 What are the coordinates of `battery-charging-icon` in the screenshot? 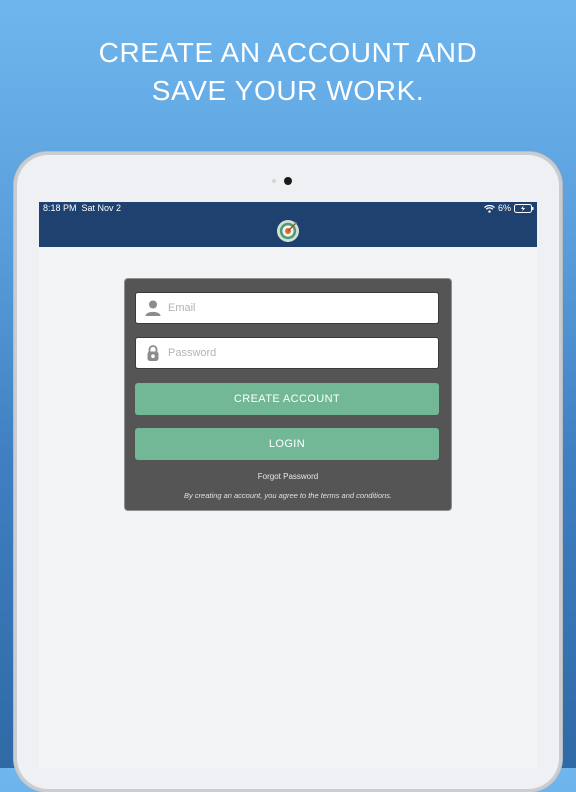 It's located at (524, 208).